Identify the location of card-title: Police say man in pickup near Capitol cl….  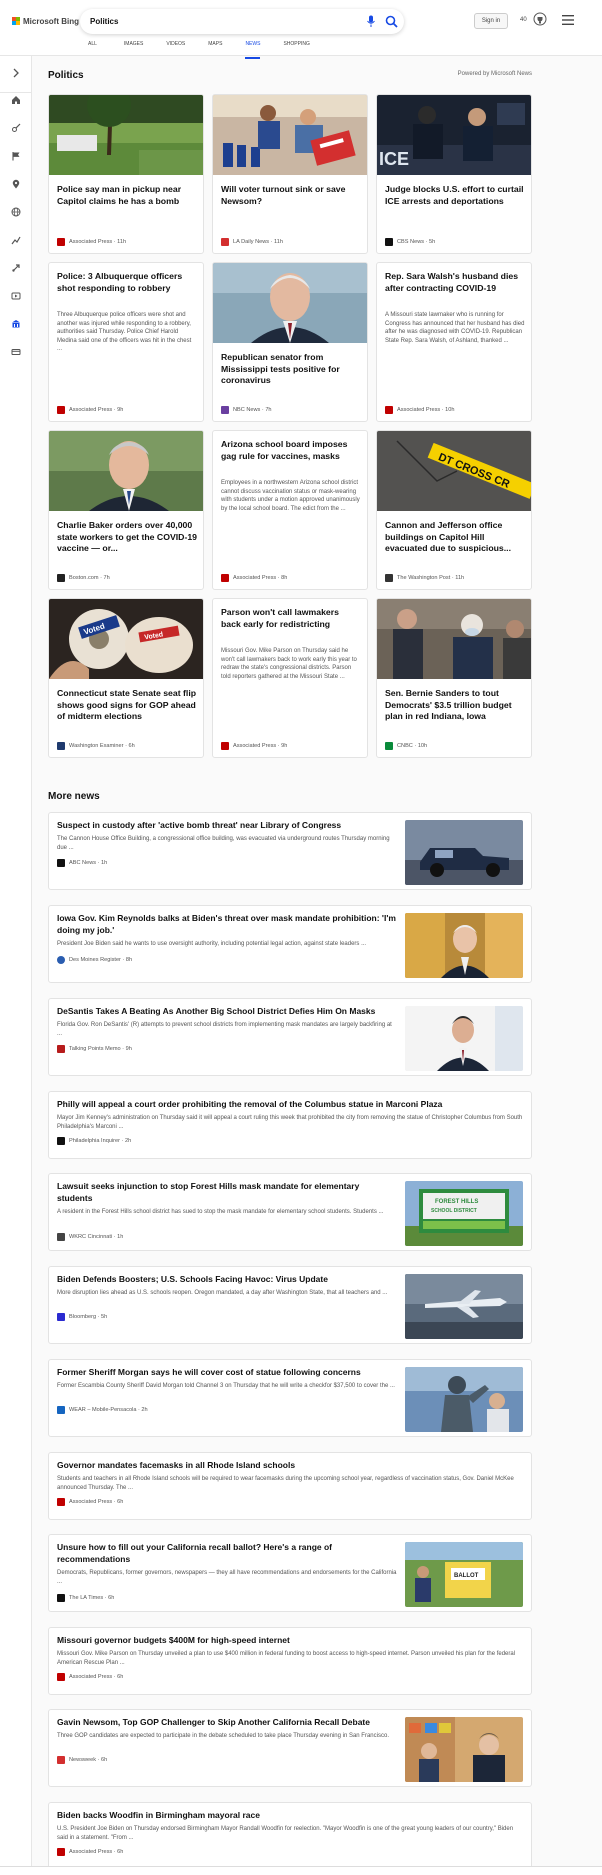
(127, 195).